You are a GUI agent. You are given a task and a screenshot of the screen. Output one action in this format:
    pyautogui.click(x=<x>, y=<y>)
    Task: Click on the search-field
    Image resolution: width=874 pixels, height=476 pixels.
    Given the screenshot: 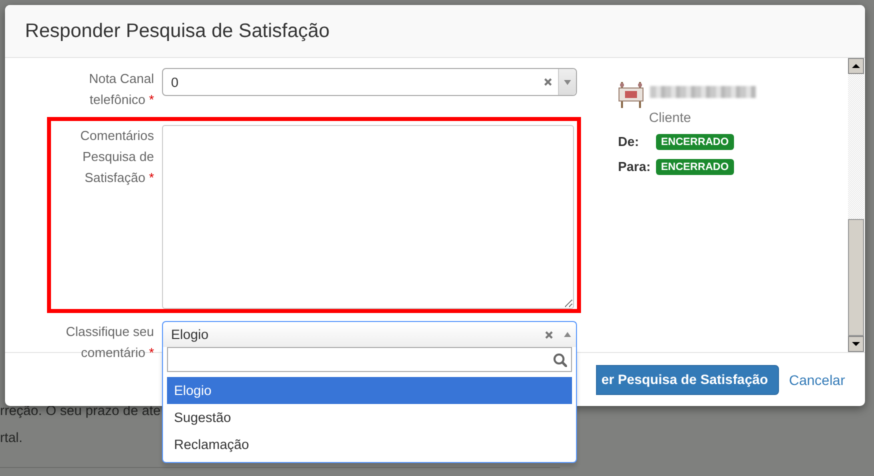 What is the action you would take?
    pyautogui.click(x=369, y=359)
    